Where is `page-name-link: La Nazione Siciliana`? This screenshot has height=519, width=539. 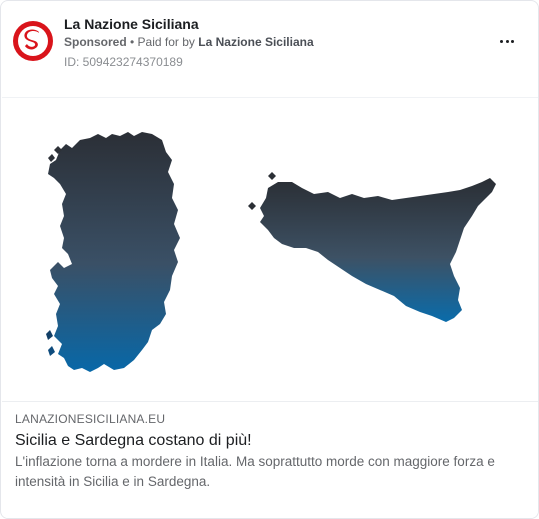
page-name-link: La Nazione Siciliana is located at coordinates (131, 24).